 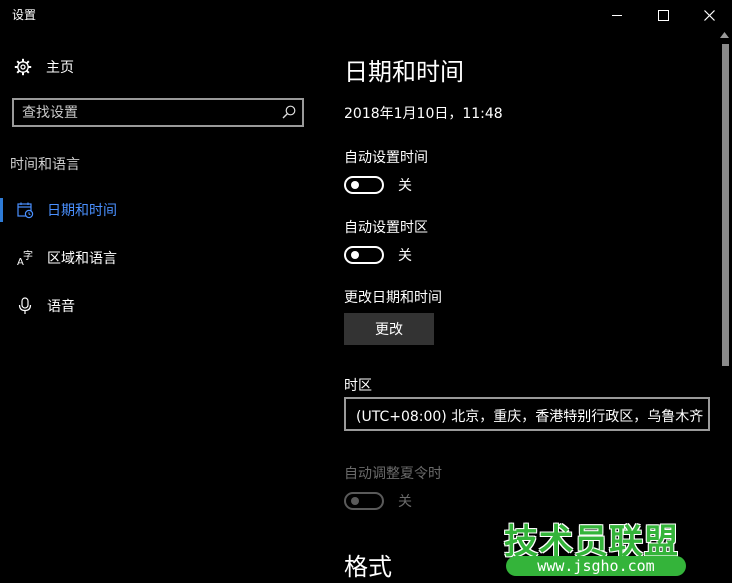 I want to click on maximize-icon, so click(x=663, y=15).